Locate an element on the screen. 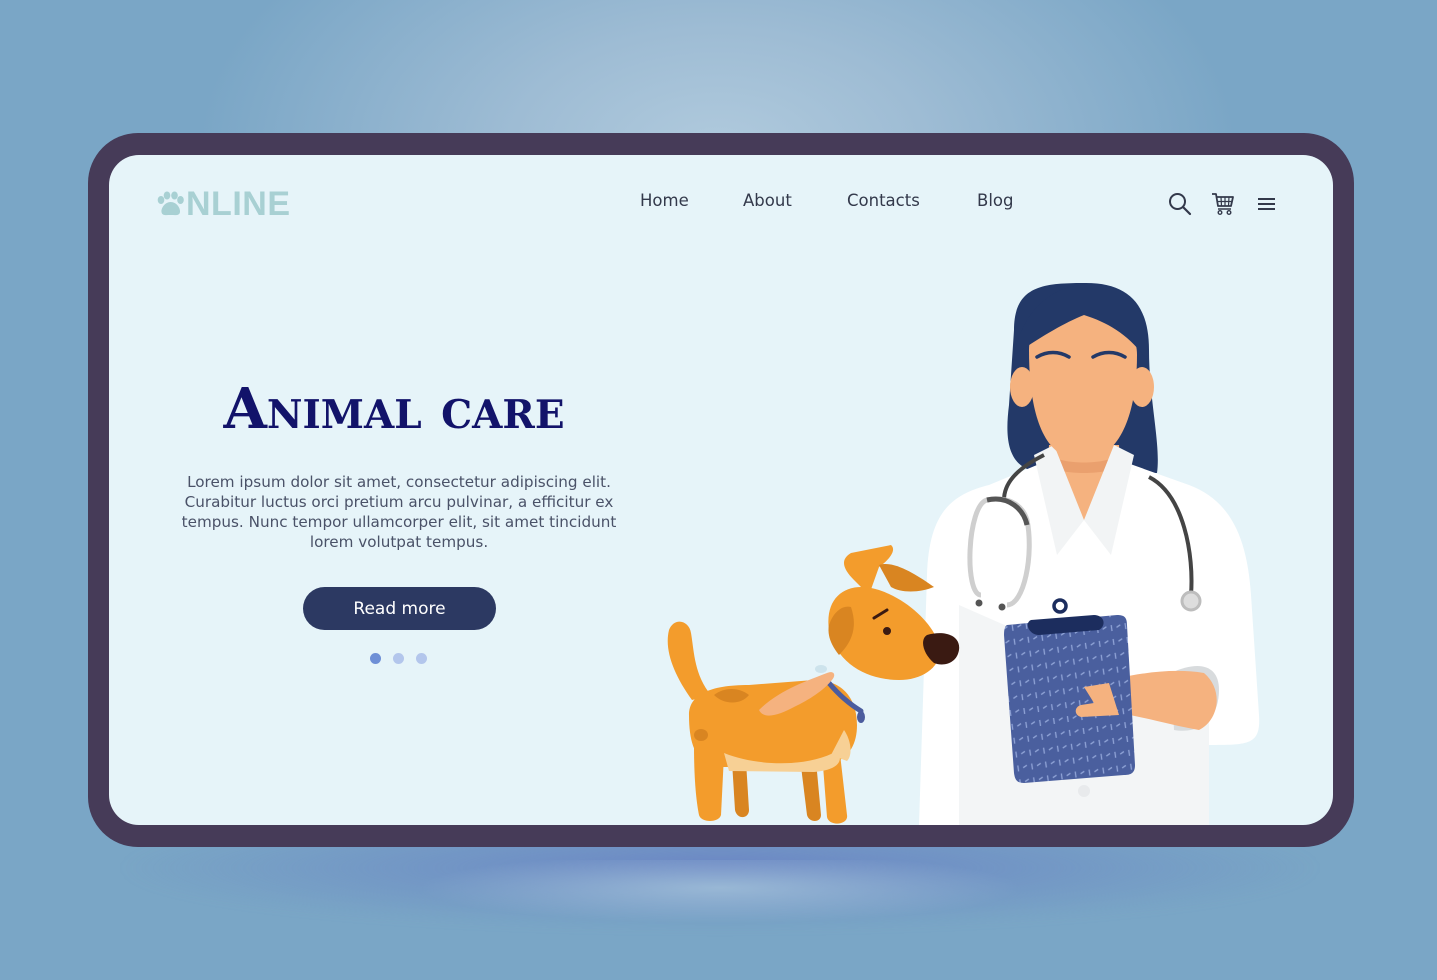 The height and width of the screenshot is (980, 1437). cart-icon is located at coordinates (1223, 204).